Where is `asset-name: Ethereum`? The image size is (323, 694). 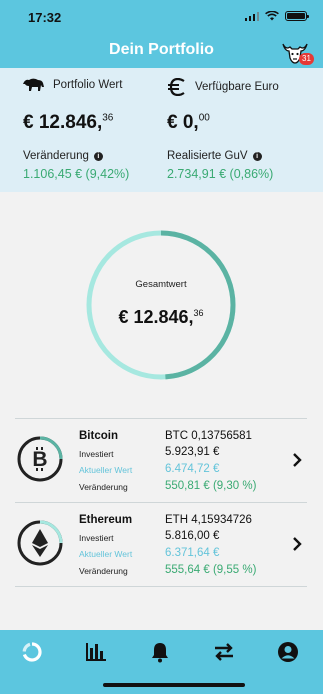
asset-name: Ethereum is located at coordinates (106, 520).